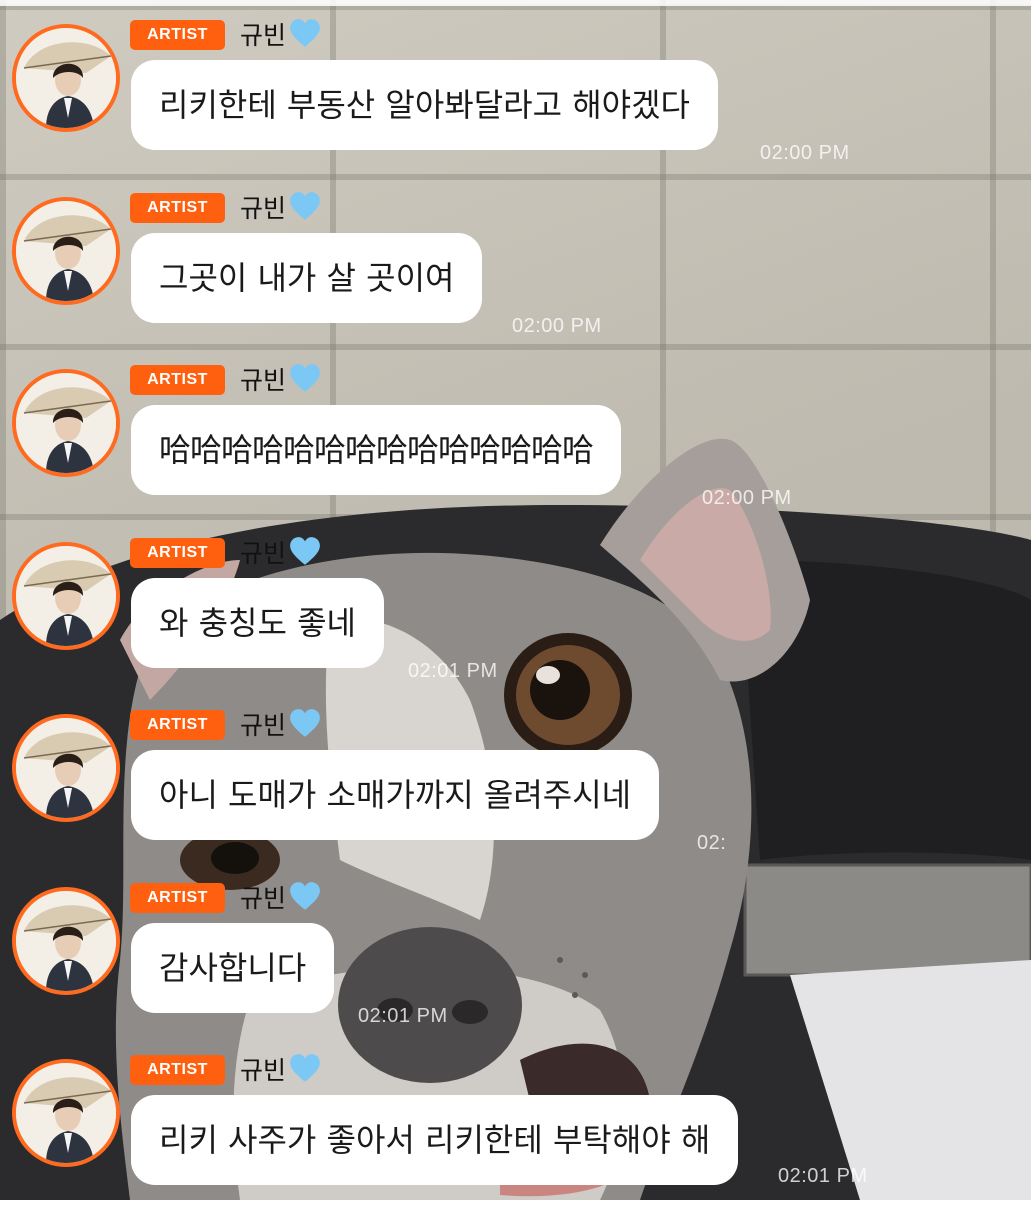 The width and height of the screenshot is (1031, 1217). I want to click on message-bubble: 와 충칭도 좋네, so click(257, 623).